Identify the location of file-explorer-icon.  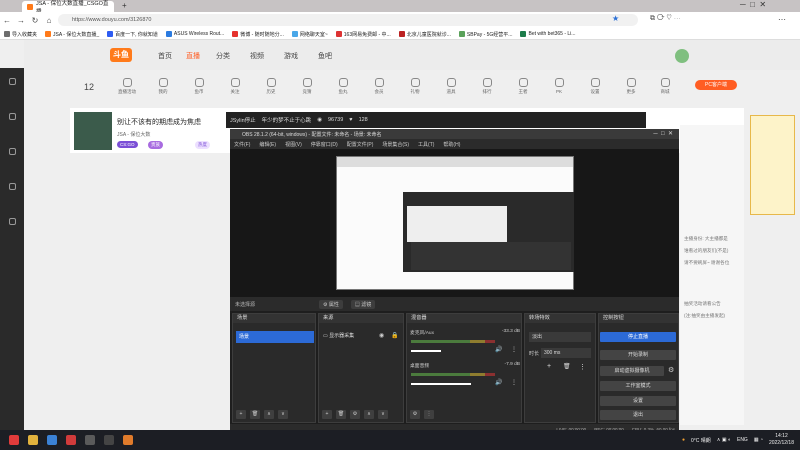
(33, 440).